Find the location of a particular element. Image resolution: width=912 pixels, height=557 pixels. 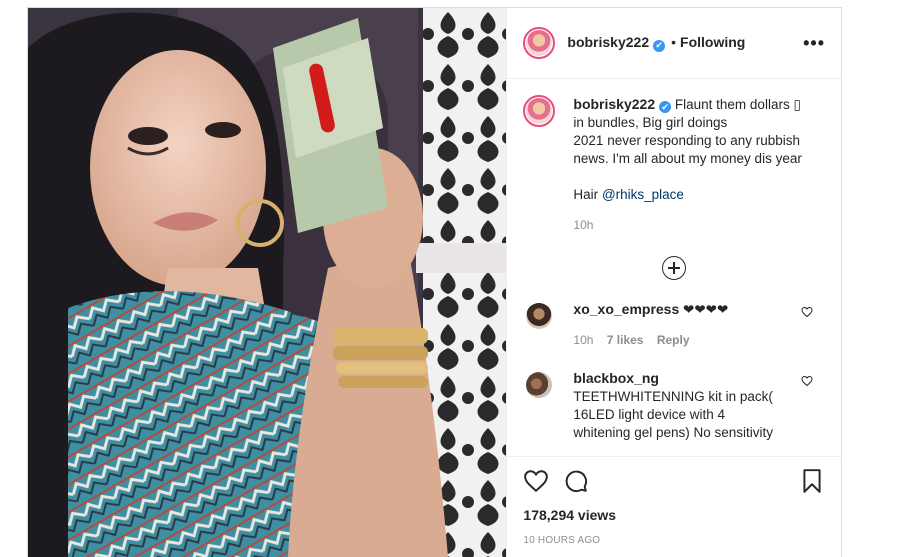

caption-username: bobrisky222 is located at coordinates (614, 104).